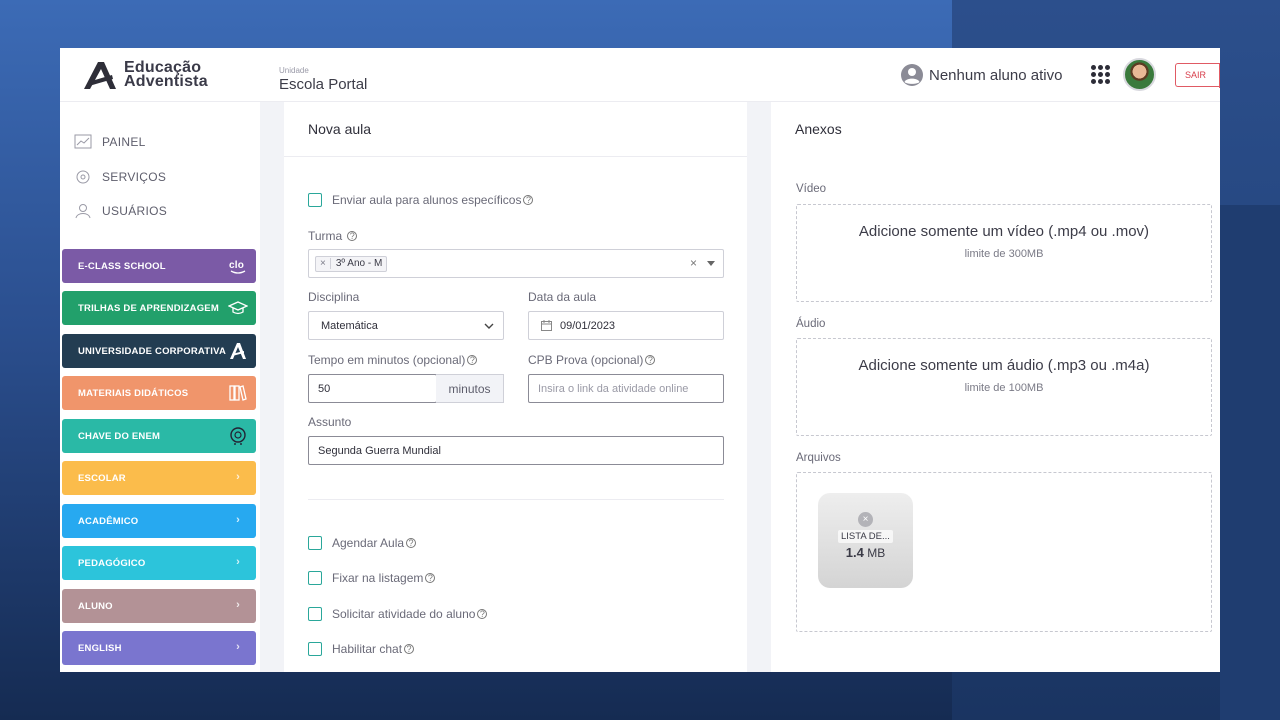  What do you see at coordinates (996, 75) in the screenshot?
I see `active-student-text: Nenhum aluno ativo` at bounding box center [996, 75].